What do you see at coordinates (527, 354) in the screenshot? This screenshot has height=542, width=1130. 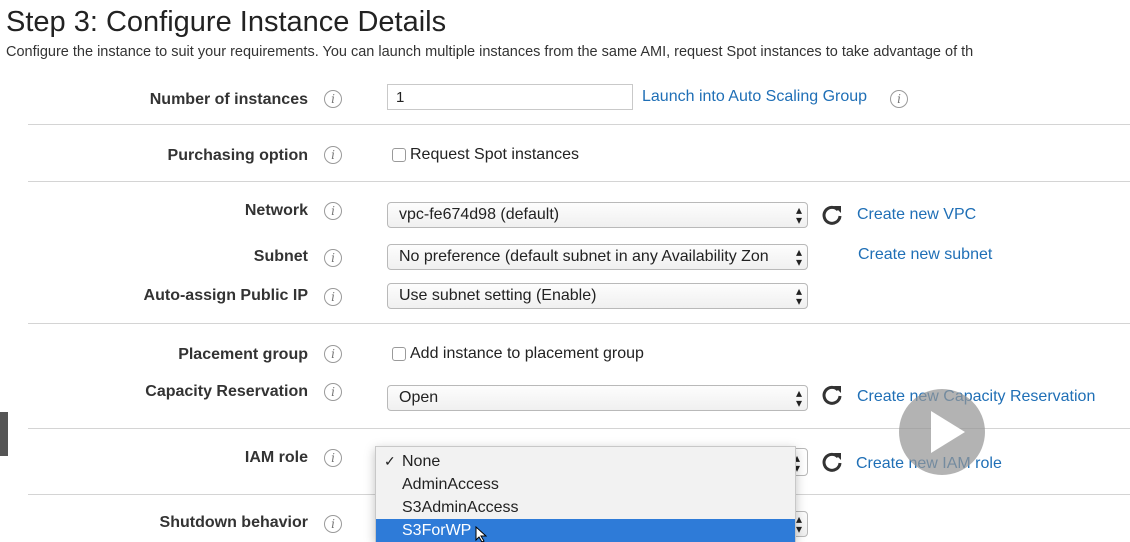 I see `placement-group-checkbox-label: Add instance to placement group` at bounding box center [527, 354].